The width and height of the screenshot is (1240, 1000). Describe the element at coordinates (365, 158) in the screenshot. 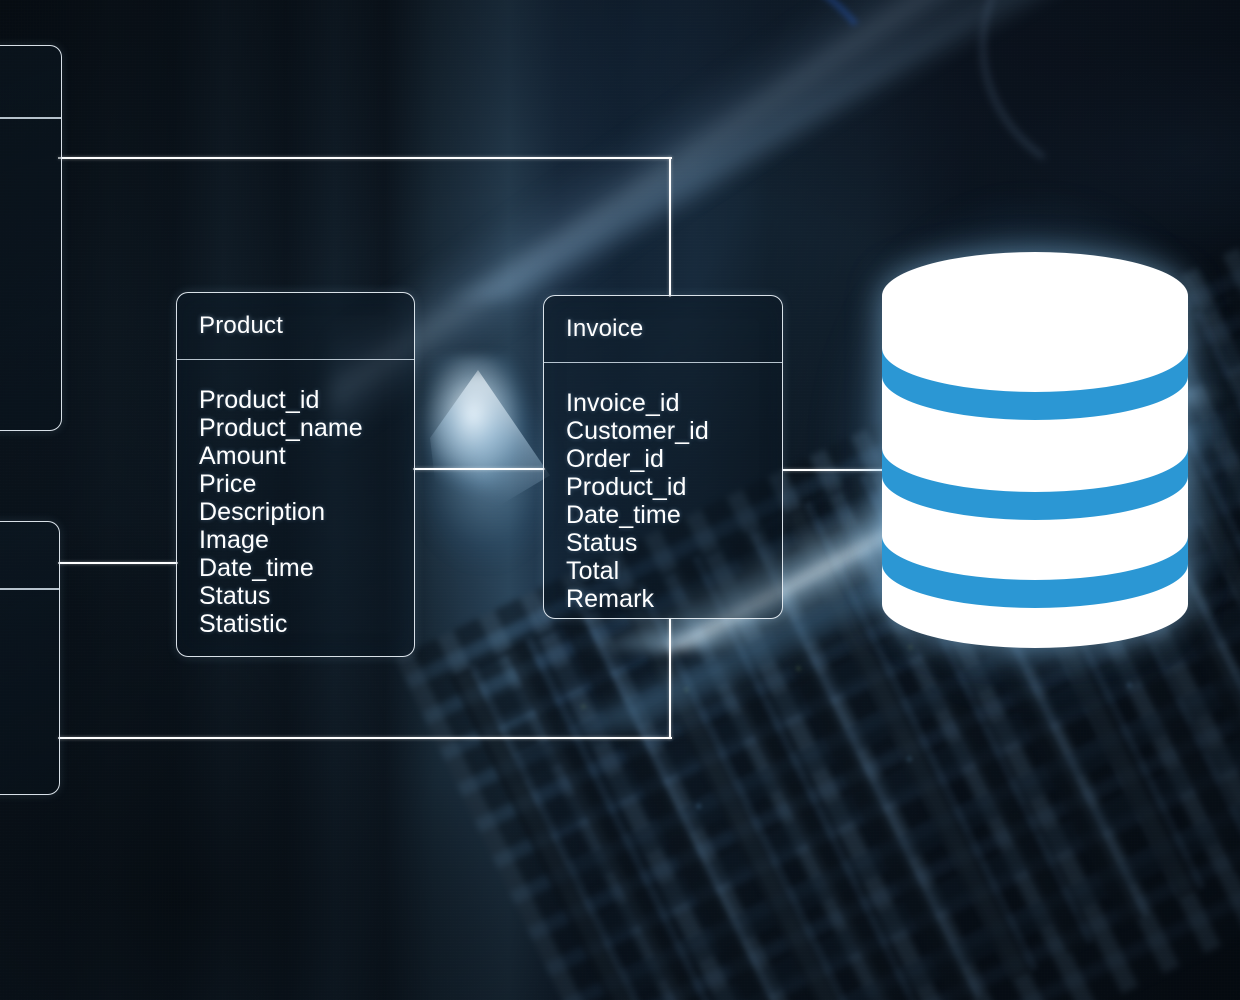

I see `connector-top-rail` at that location.